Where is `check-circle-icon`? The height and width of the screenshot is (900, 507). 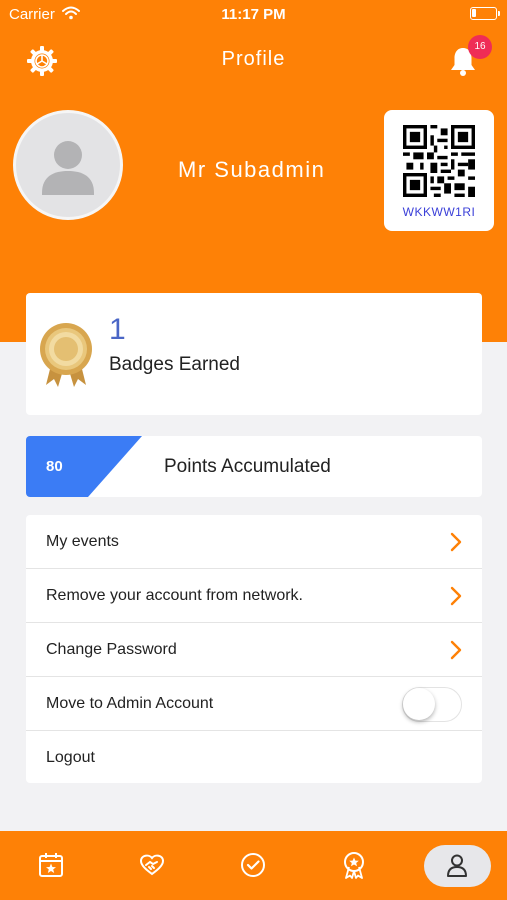
check-circle-icon is located at coordinates (253, 865).